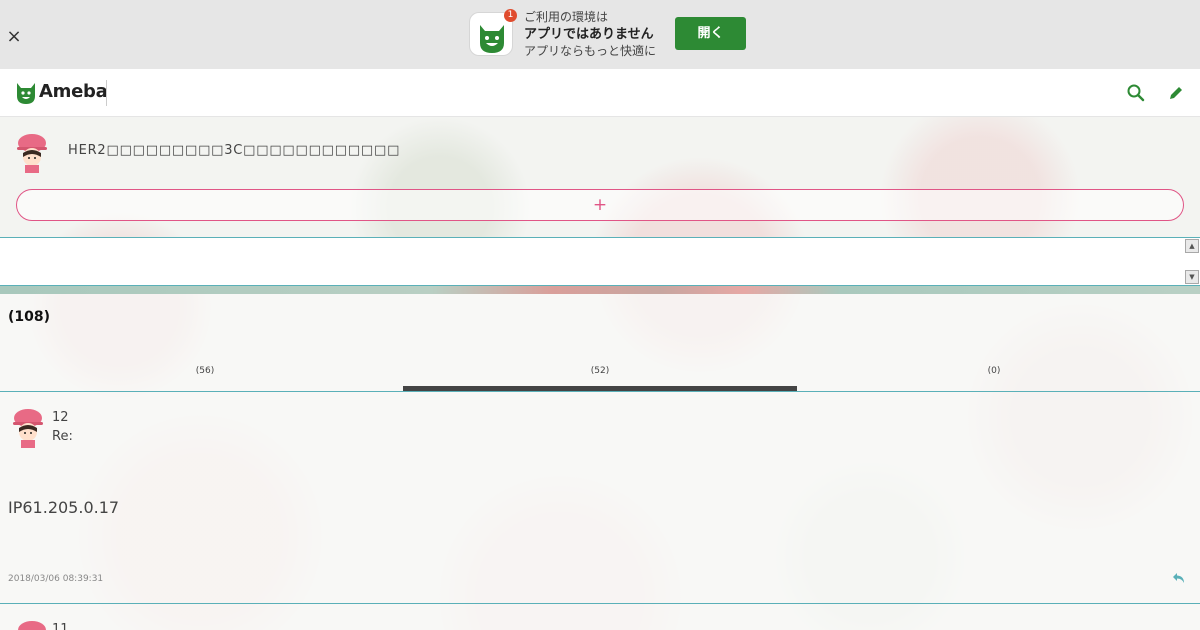 Image resolution: width=1200 pixels, height=630 pixels. Describe the element at coordinates (64, 507) in the screenshot. I see `comment-body: IP61.205.0.17` at that location.